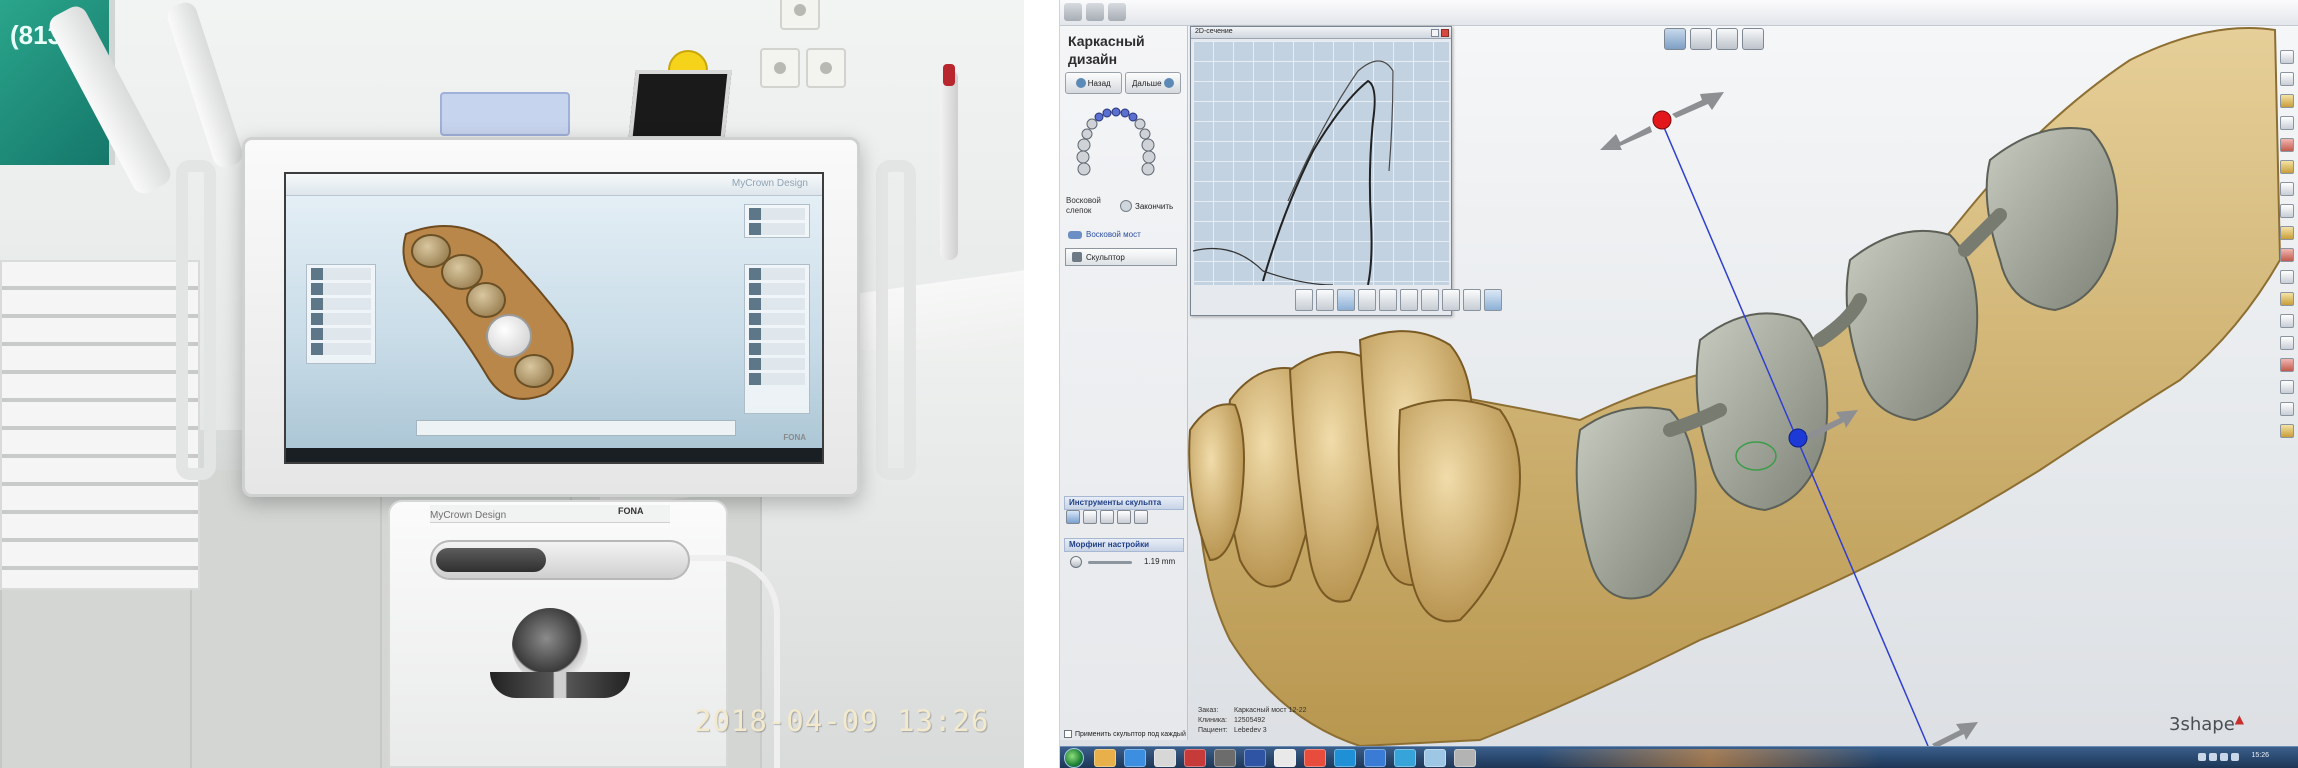 The width and height of the screenshot is (2298, 768). I want to click on minimize-icon, so click(1435, 33).